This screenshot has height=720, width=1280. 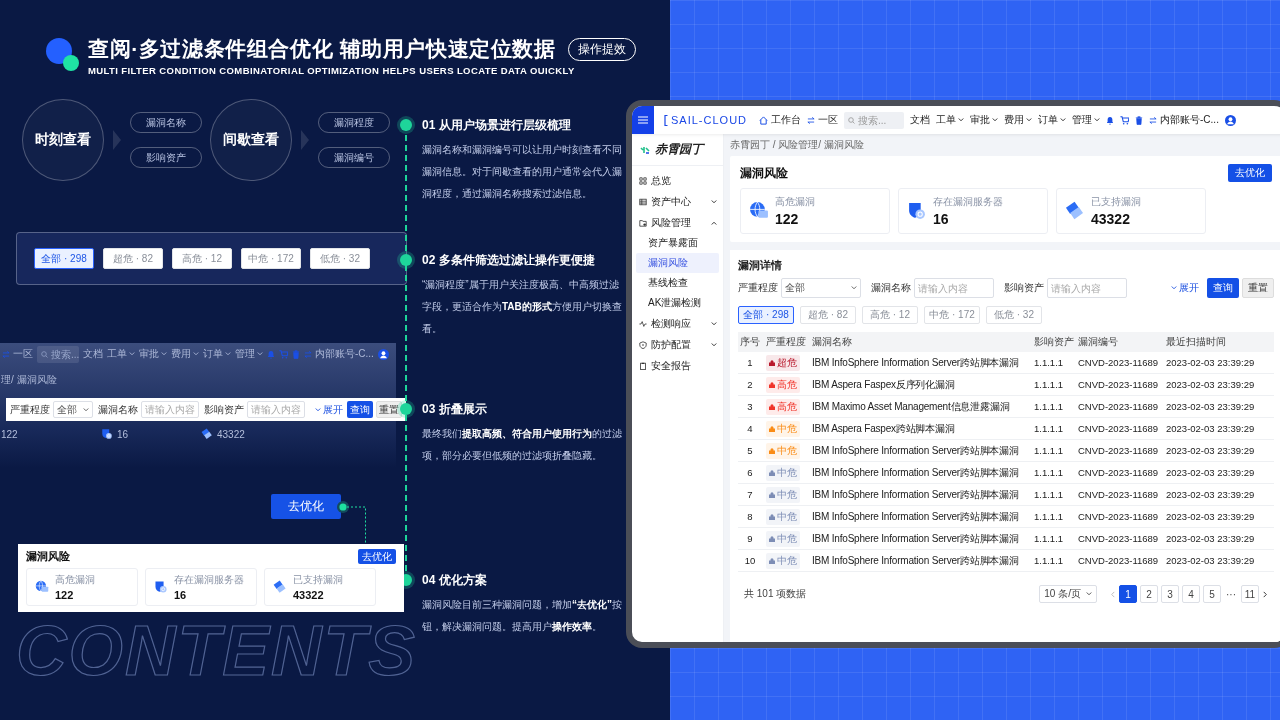 What do you see at coordinates (852, 120) in the screenshot?
I see `search-icon` at bounding box center [852, 120].